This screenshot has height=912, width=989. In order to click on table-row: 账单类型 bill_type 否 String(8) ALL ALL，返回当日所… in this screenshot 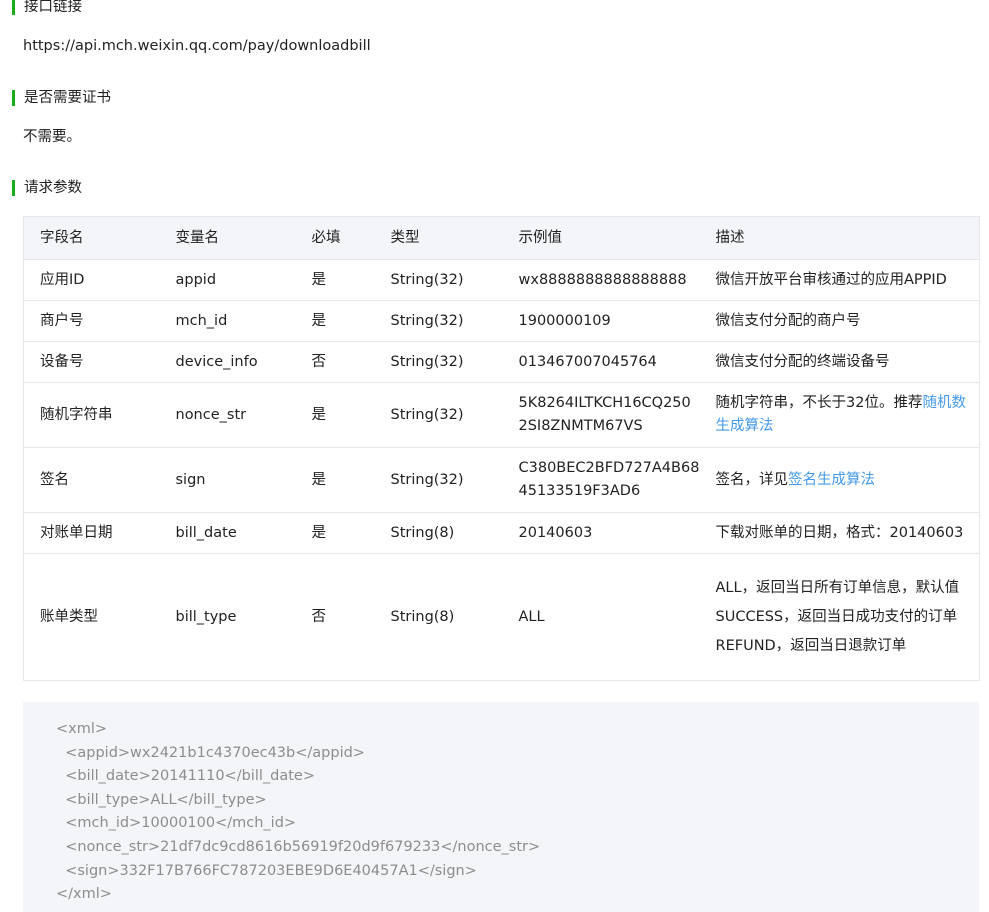, I will do `click(501, 617)`.